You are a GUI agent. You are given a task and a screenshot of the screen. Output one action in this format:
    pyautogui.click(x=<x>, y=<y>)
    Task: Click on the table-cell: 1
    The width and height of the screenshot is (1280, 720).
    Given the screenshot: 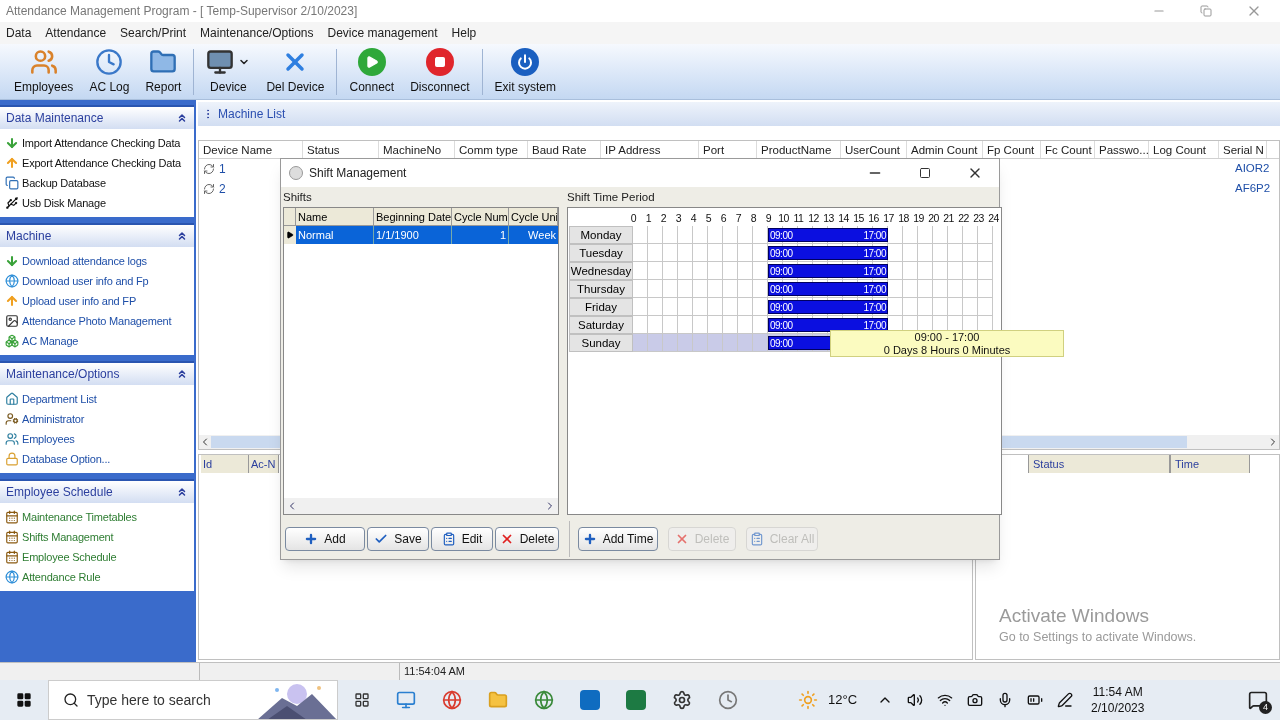 What is the action you would take?
    pyautogui.click(x=480, y=235)
    